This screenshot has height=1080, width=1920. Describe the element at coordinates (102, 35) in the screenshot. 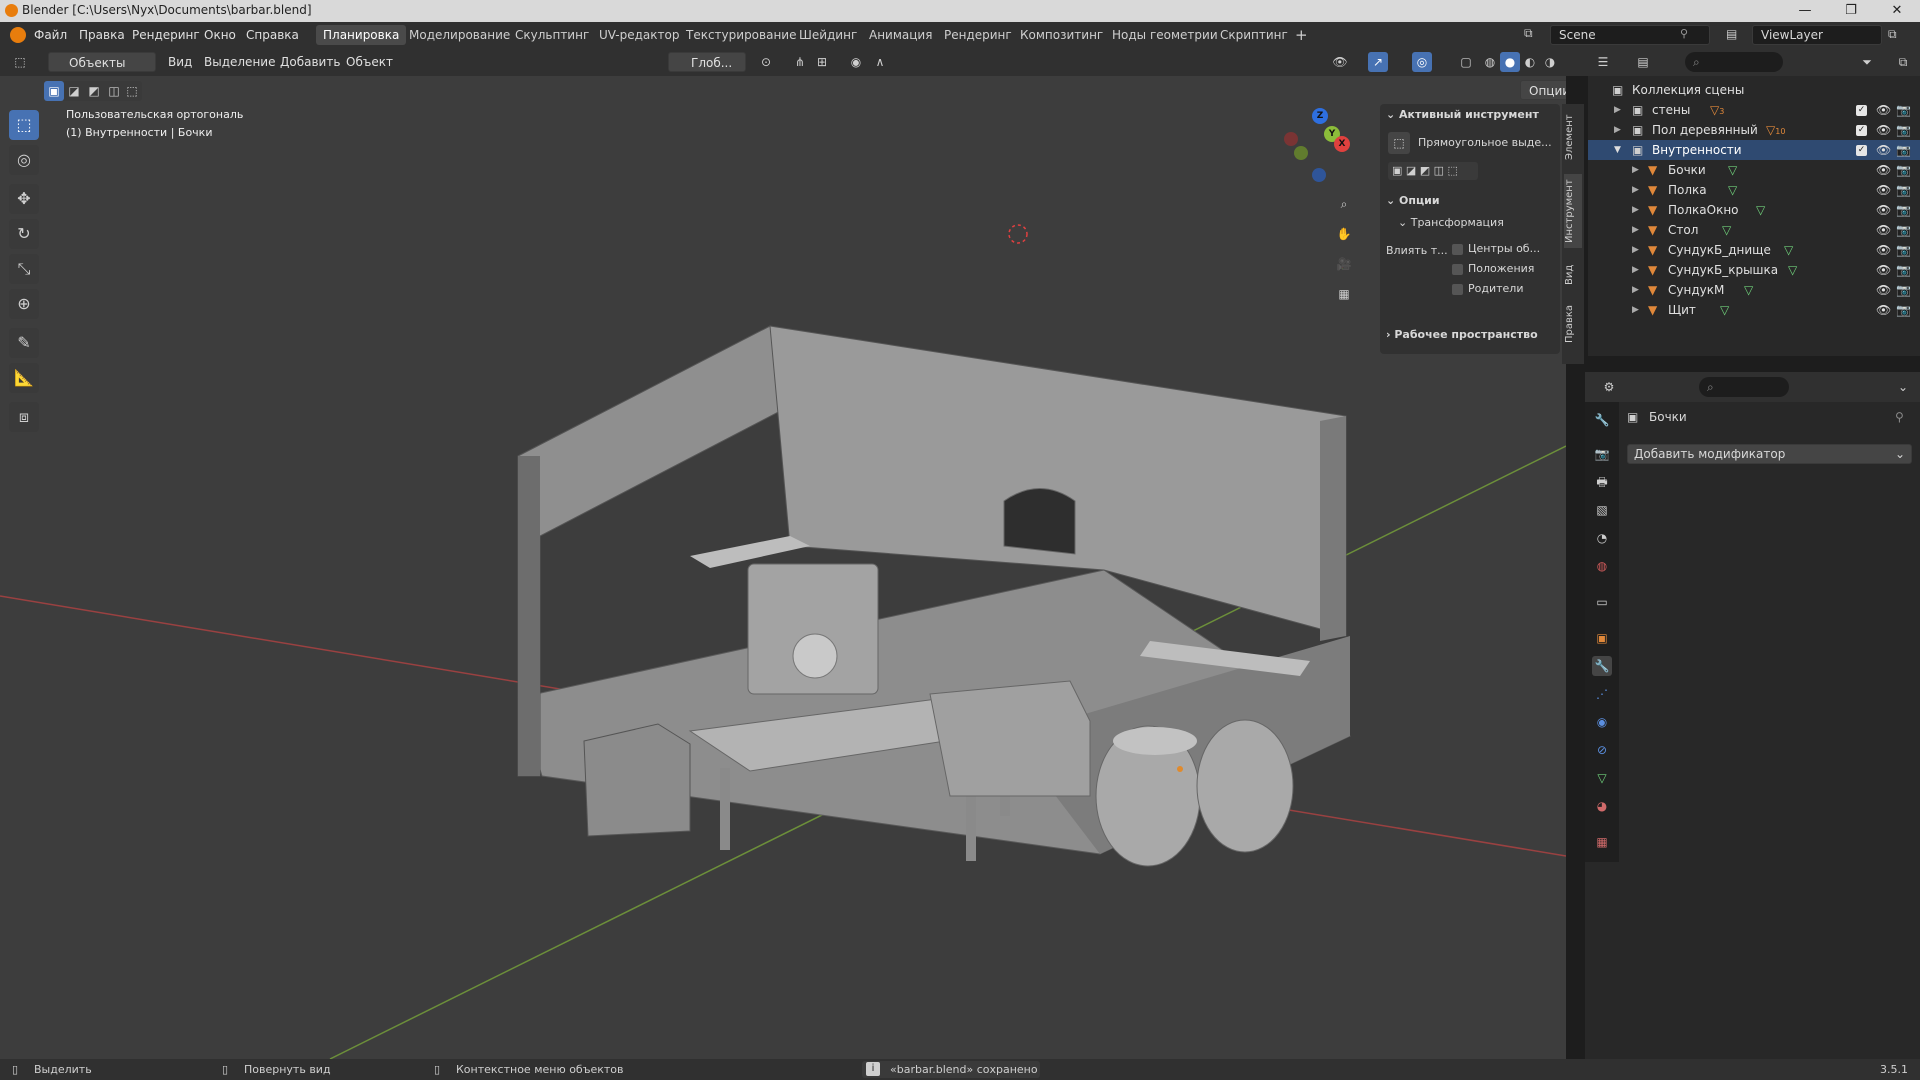

I see `menu-edit: Правка` at that location.